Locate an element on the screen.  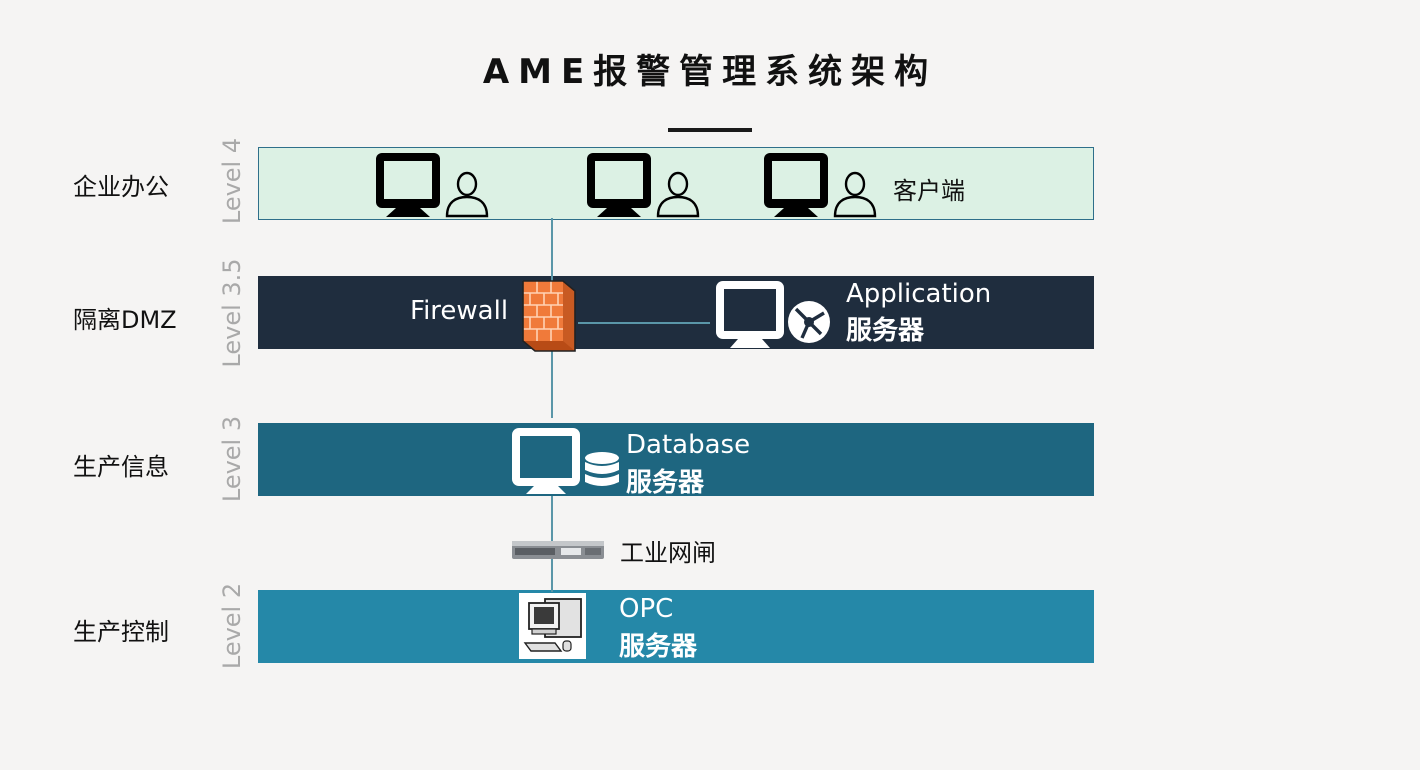
client-label: 客户端 is located at coordinates (929, 191).